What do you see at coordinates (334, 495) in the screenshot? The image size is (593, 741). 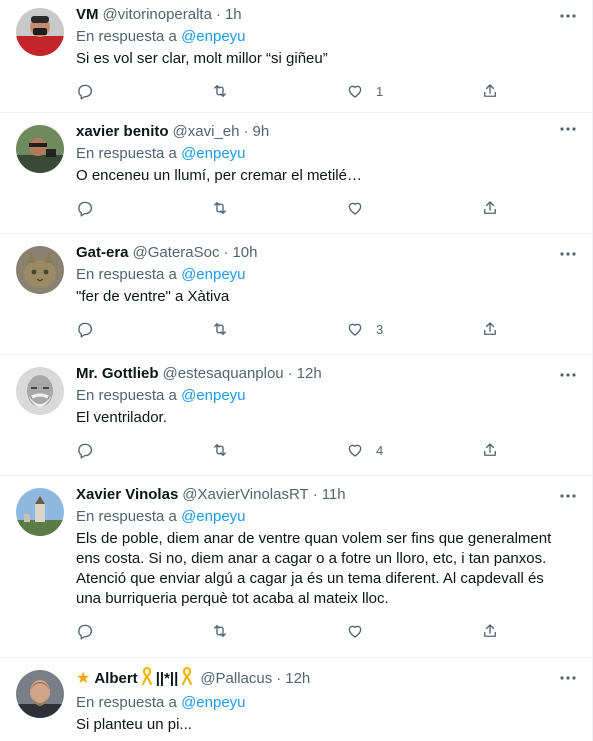 I see `timestamp: 11h` at bounding box center [334, 495].